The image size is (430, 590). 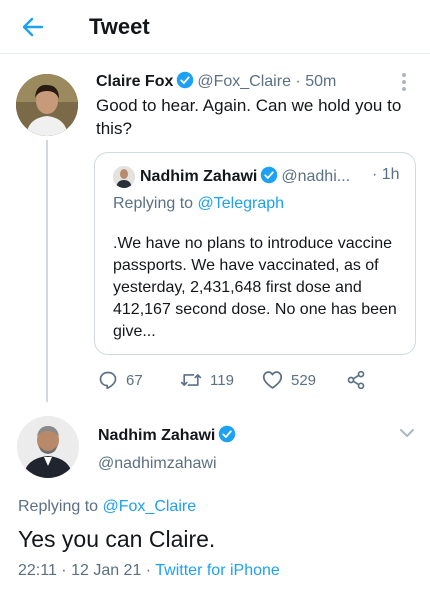 What do you see at coordinates (272, 380) in the screenshot?
I see `like-icon` at bounding box center [272, 380].